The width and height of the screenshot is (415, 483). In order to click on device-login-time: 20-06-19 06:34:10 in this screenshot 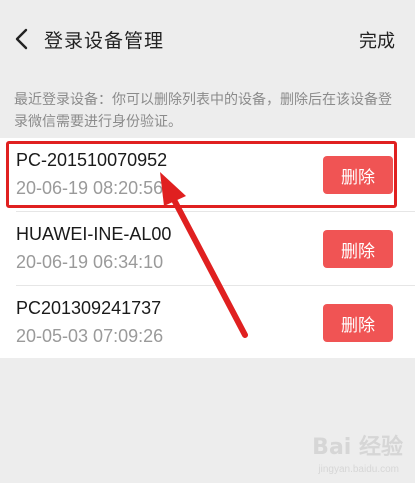, I will do `click(90, 262)`.